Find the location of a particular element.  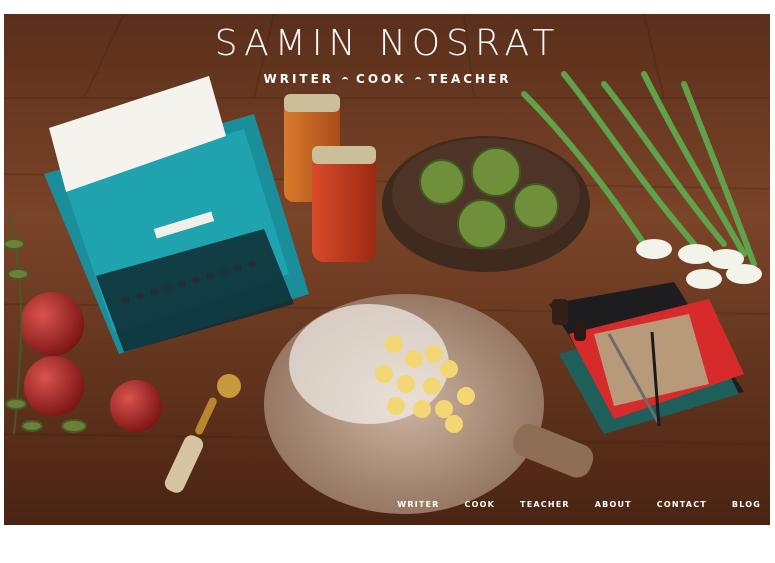

nav-teacher: TEACHER is located at coordinates (545, 504).